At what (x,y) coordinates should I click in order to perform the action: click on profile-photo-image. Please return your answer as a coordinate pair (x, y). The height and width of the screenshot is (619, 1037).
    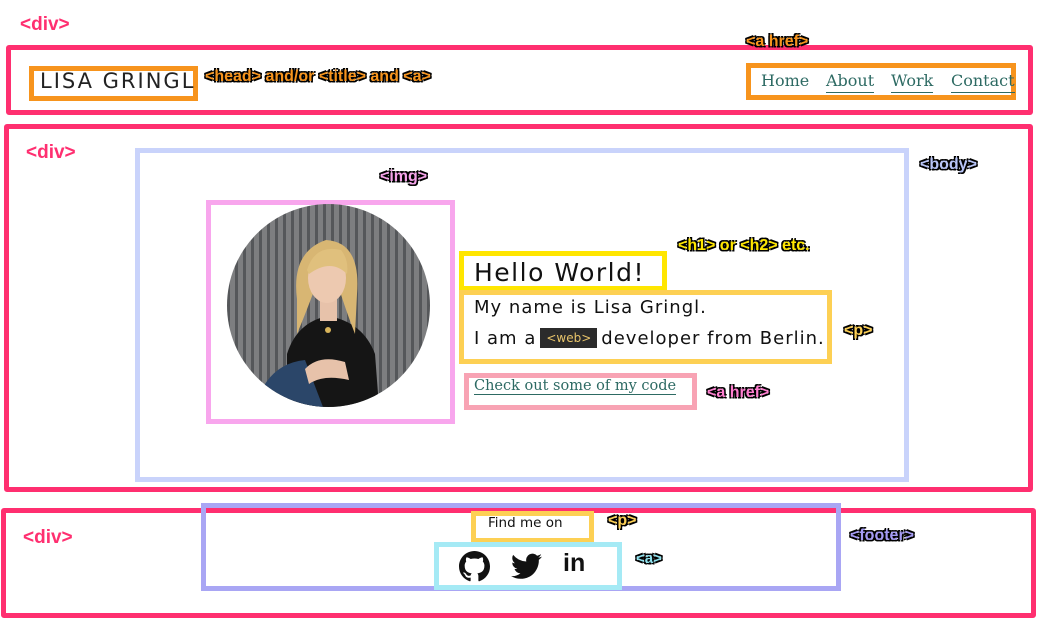
    Looking at the image, I should click on (328, 305).